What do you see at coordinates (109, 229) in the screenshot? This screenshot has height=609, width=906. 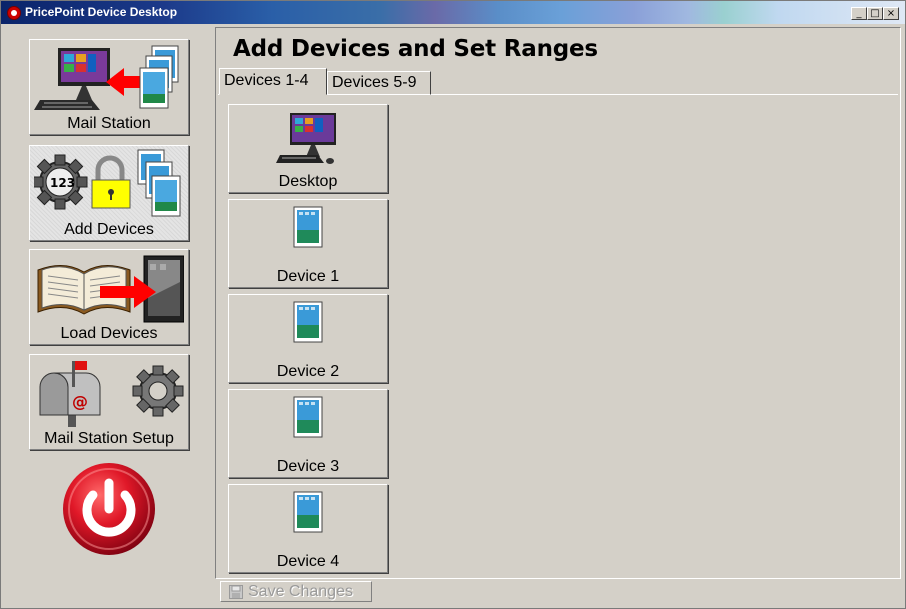 I see `sidebar-item-label: Add Devices` at bounding box center [109, 229].